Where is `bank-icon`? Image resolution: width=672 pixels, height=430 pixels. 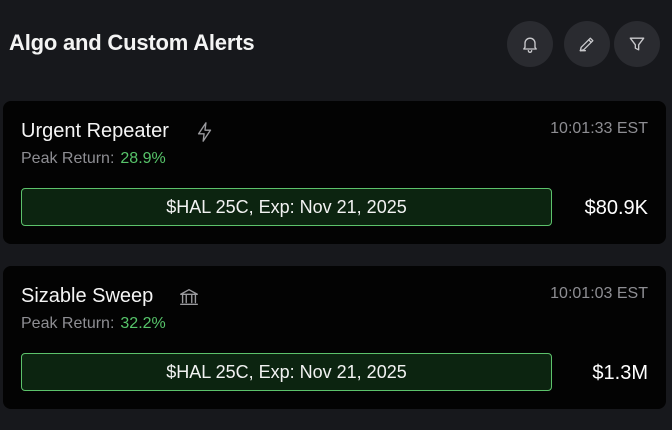
bank-icon is located at coordinates (189, 297).